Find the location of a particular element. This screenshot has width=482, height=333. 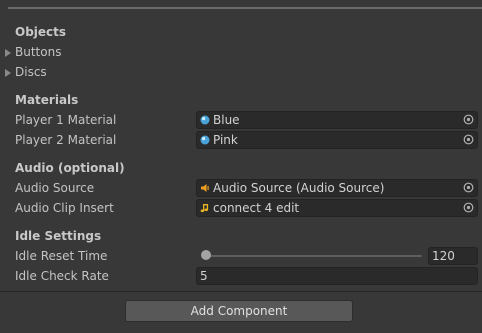

top-separator is located at coordinates (245, 8).